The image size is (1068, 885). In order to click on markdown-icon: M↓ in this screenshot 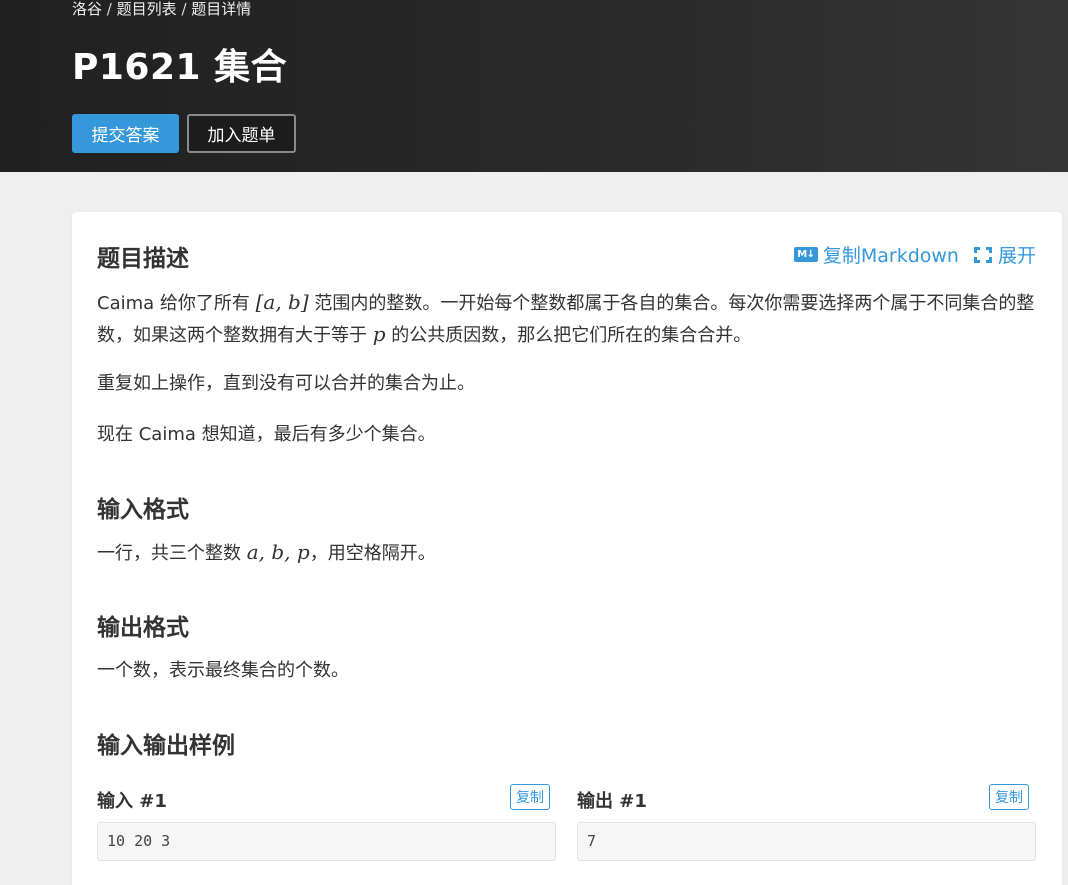, I will do `click(805, 254)`.